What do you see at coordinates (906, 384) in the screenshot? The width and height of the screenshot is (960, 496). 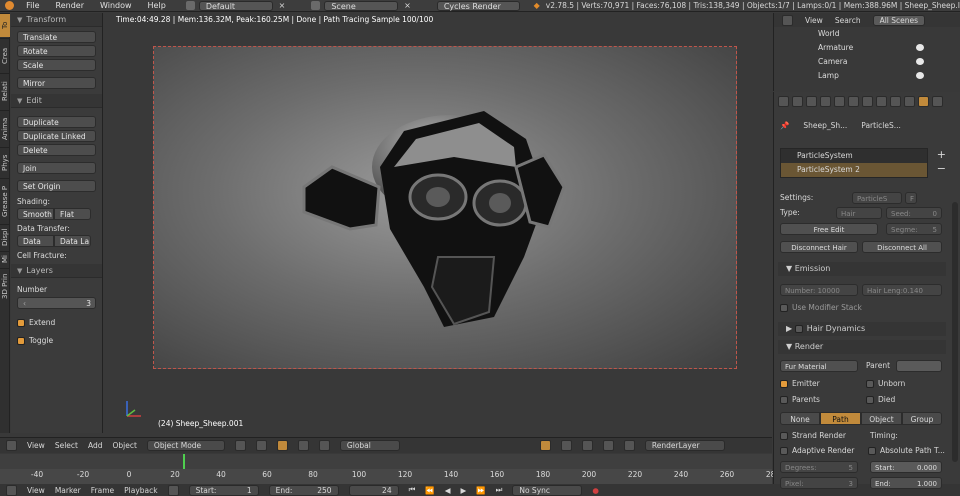 I see `unborn-checkbox: Unborn` at bounding box center [906, 384].